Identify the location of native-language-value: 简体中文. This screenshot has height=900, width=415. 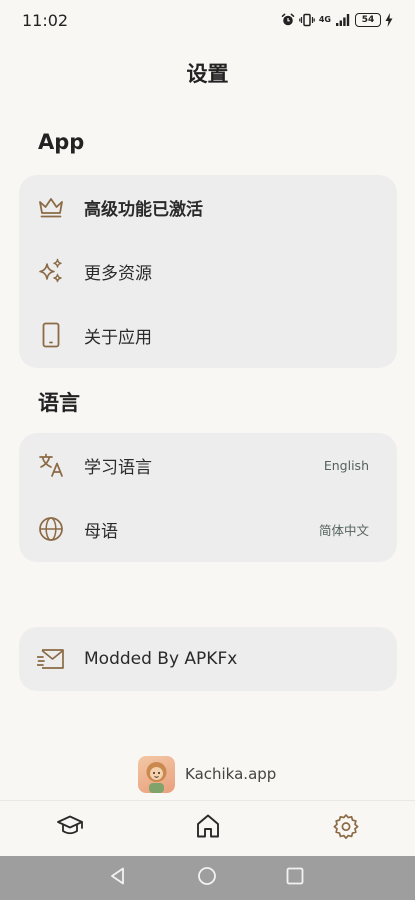
(343, 530).